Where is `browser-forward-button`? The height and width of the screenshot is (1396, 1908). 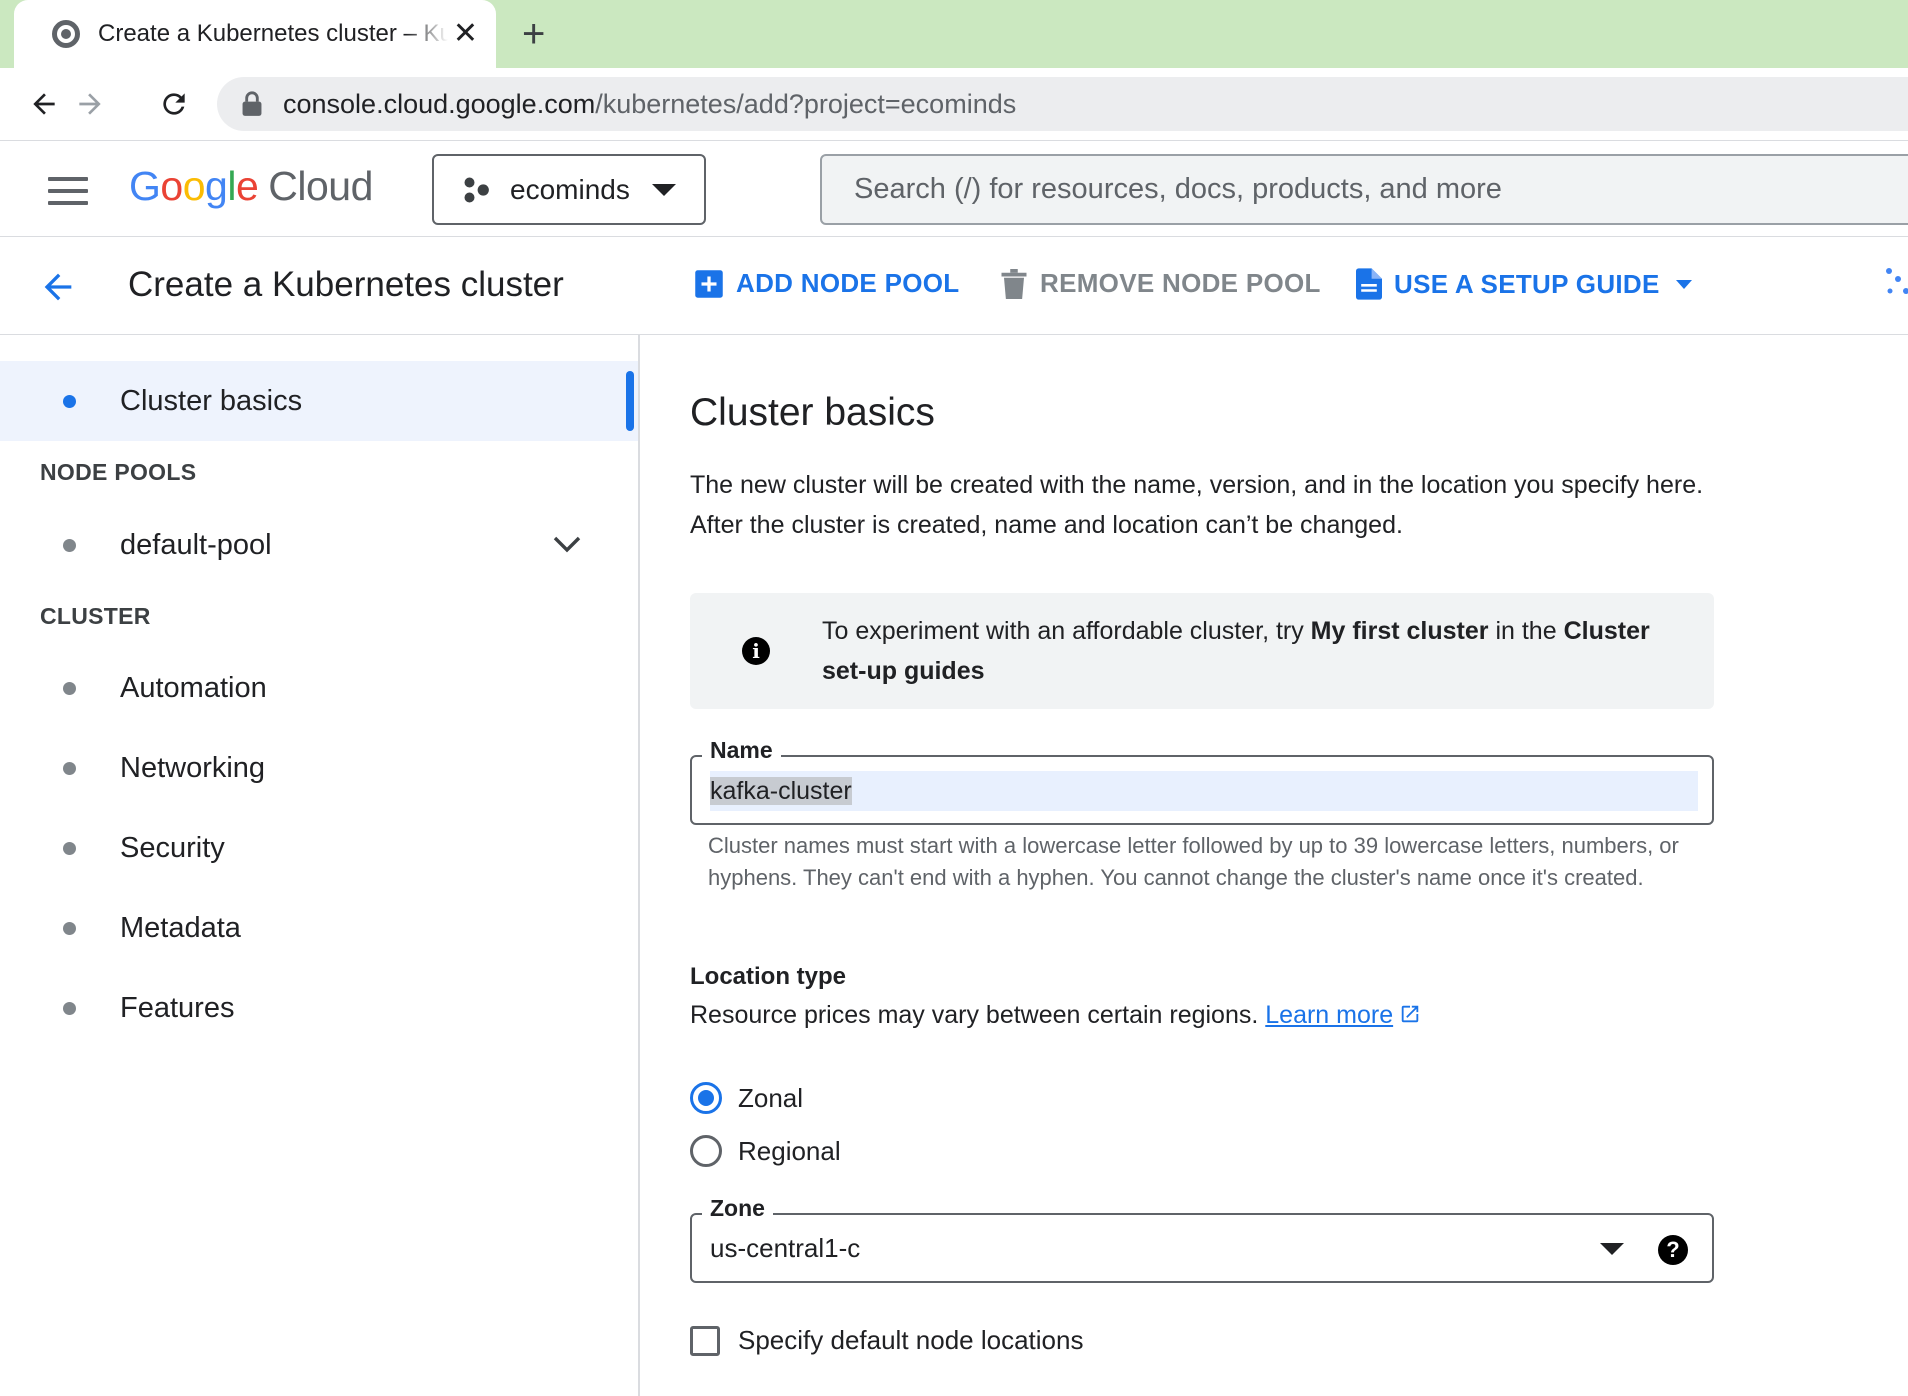
browser-forward-button is located at coordinates (90, 104).